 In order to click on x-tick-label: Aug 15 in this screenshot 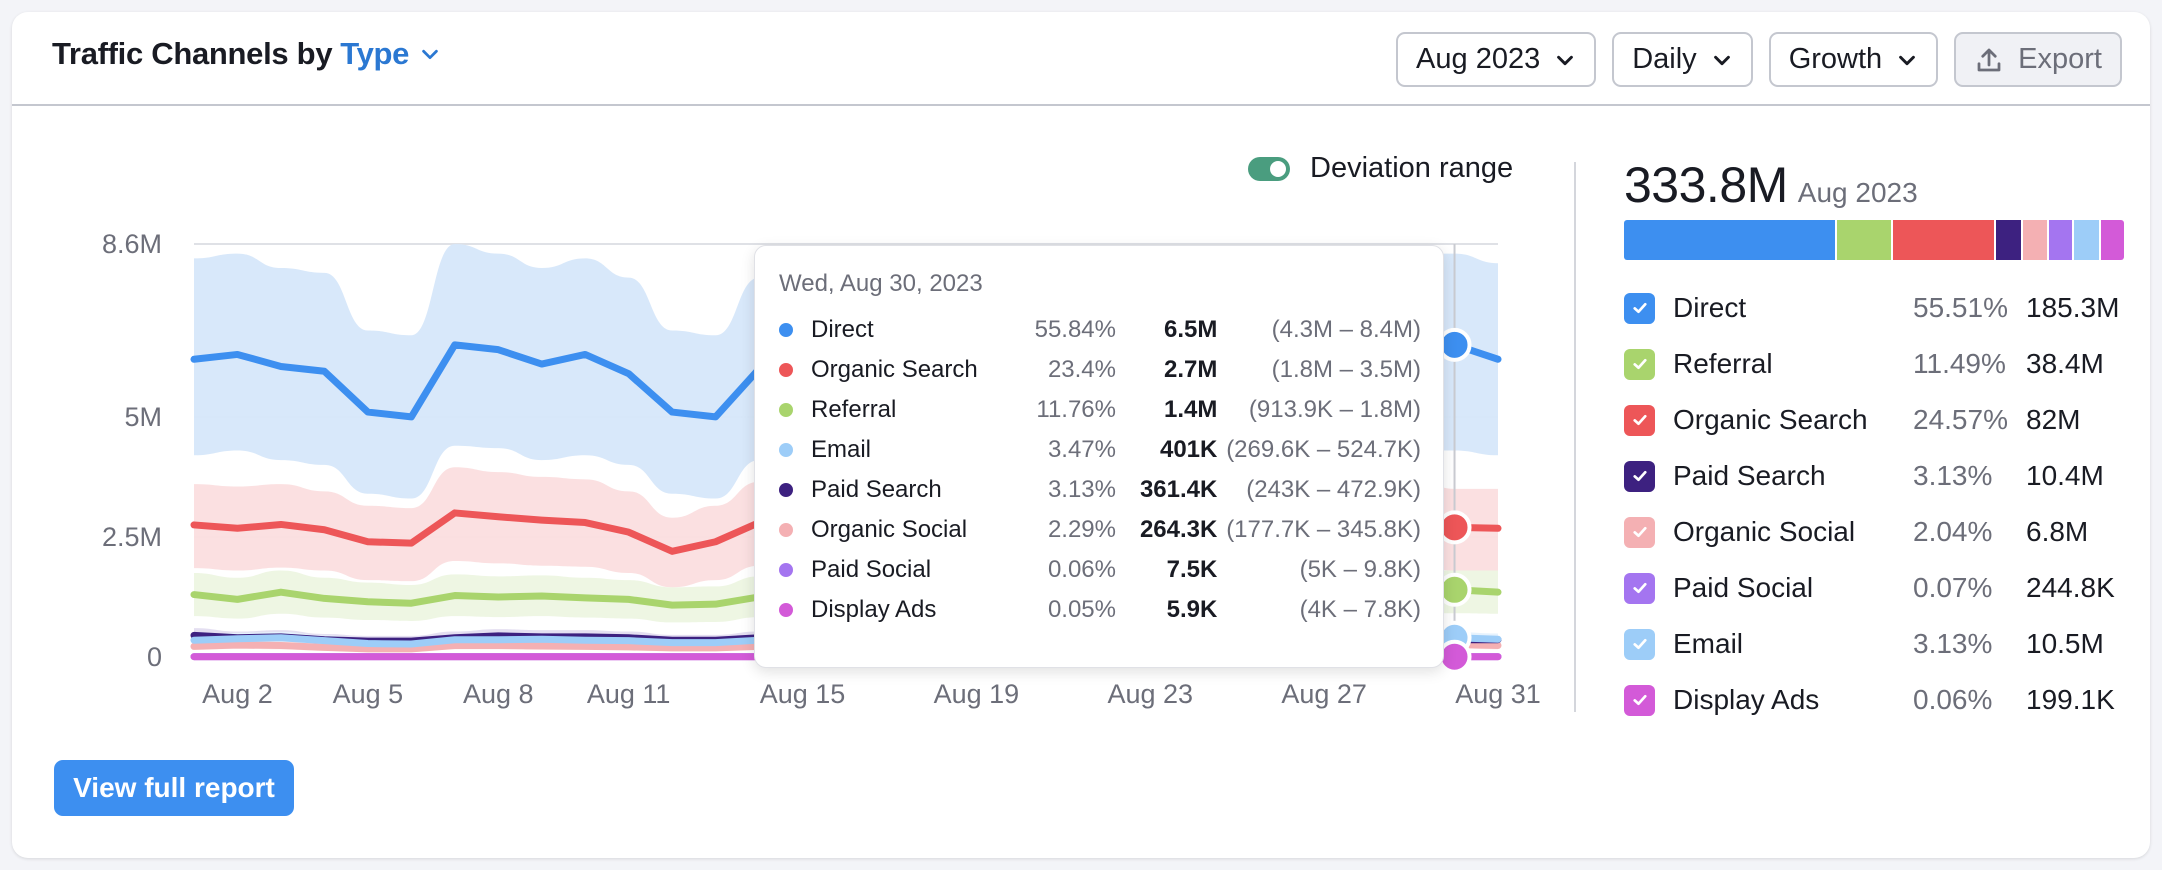, I will do `click(803, 694)`.